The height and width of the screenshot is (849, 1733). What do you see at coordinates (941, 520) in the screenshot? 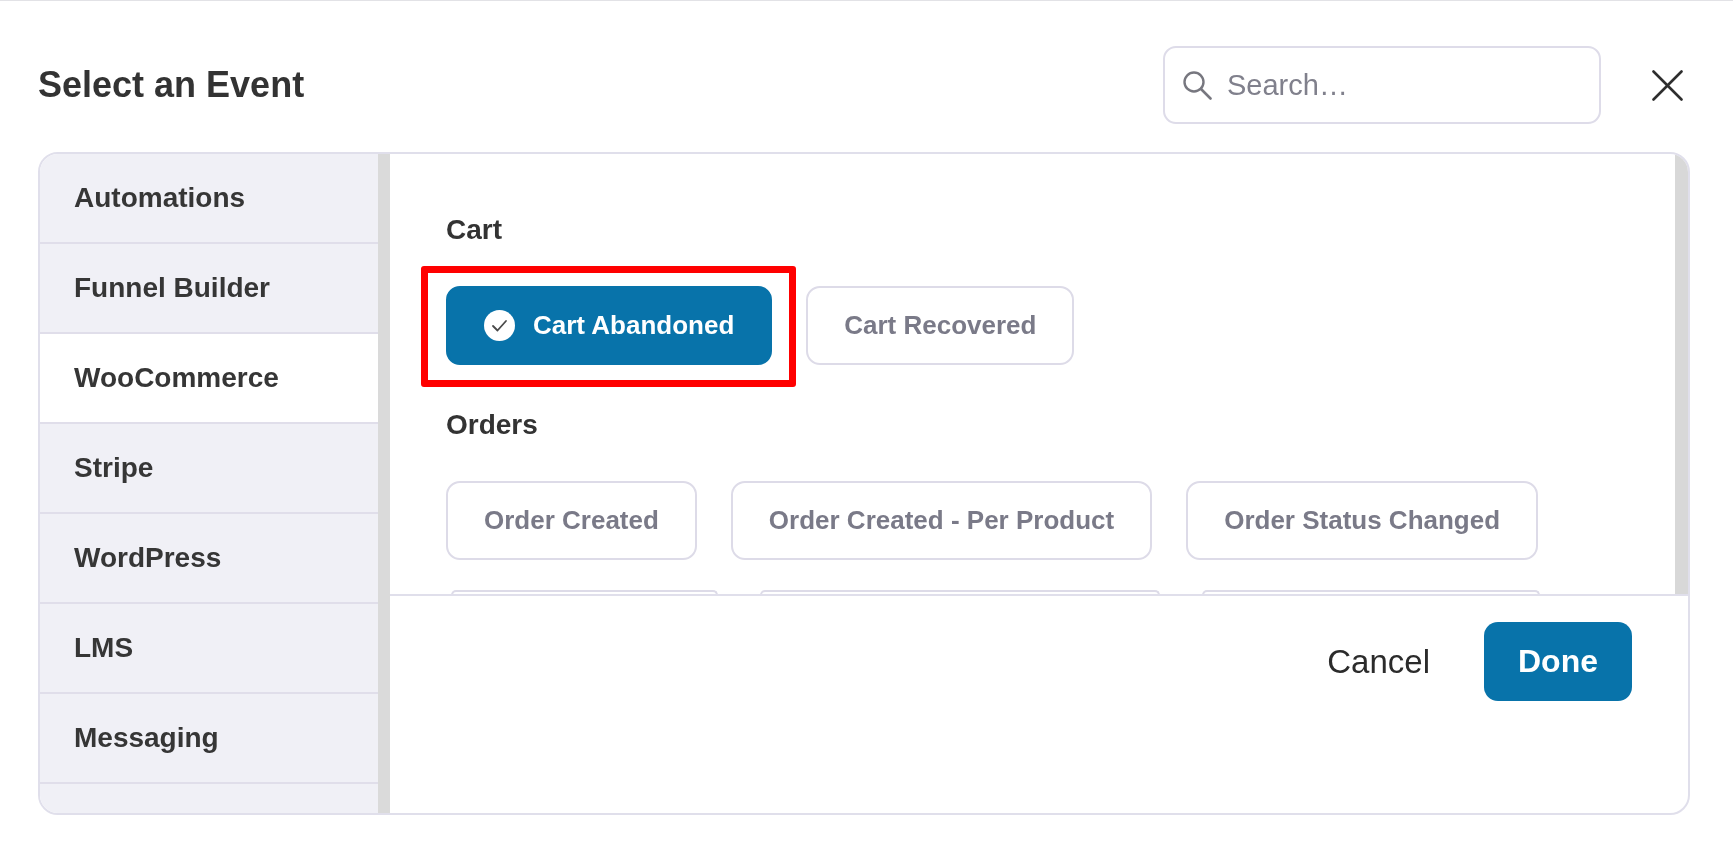
I see `event-option: Order Created - Per Product` at bounding box center [941, 520].